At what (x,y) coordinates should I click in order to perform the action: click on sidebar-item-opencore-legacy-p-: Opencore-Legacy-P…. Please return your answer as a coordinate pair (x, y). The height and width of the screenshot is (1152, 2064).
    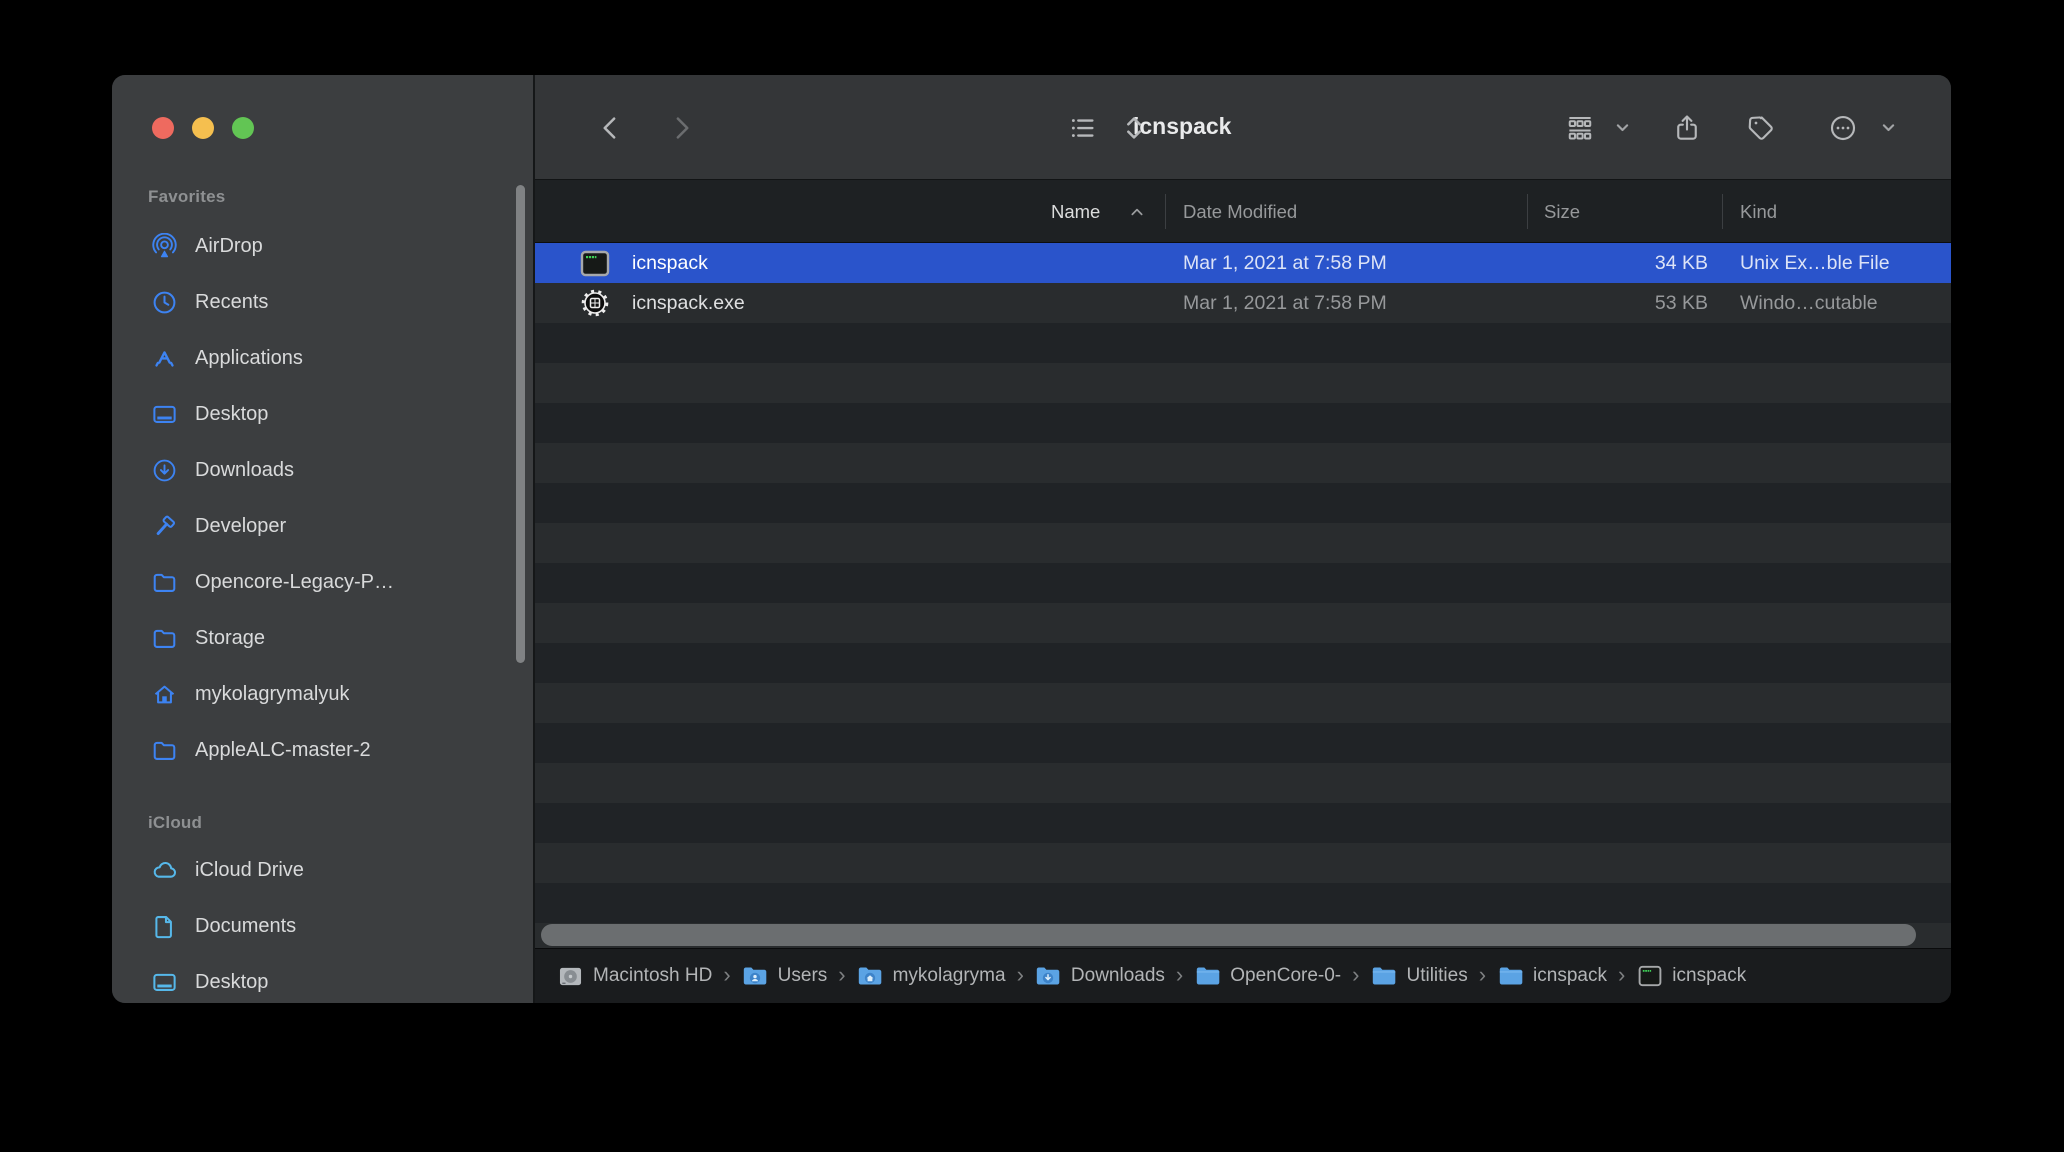
    Looking at the image, I should click on (312, 582).